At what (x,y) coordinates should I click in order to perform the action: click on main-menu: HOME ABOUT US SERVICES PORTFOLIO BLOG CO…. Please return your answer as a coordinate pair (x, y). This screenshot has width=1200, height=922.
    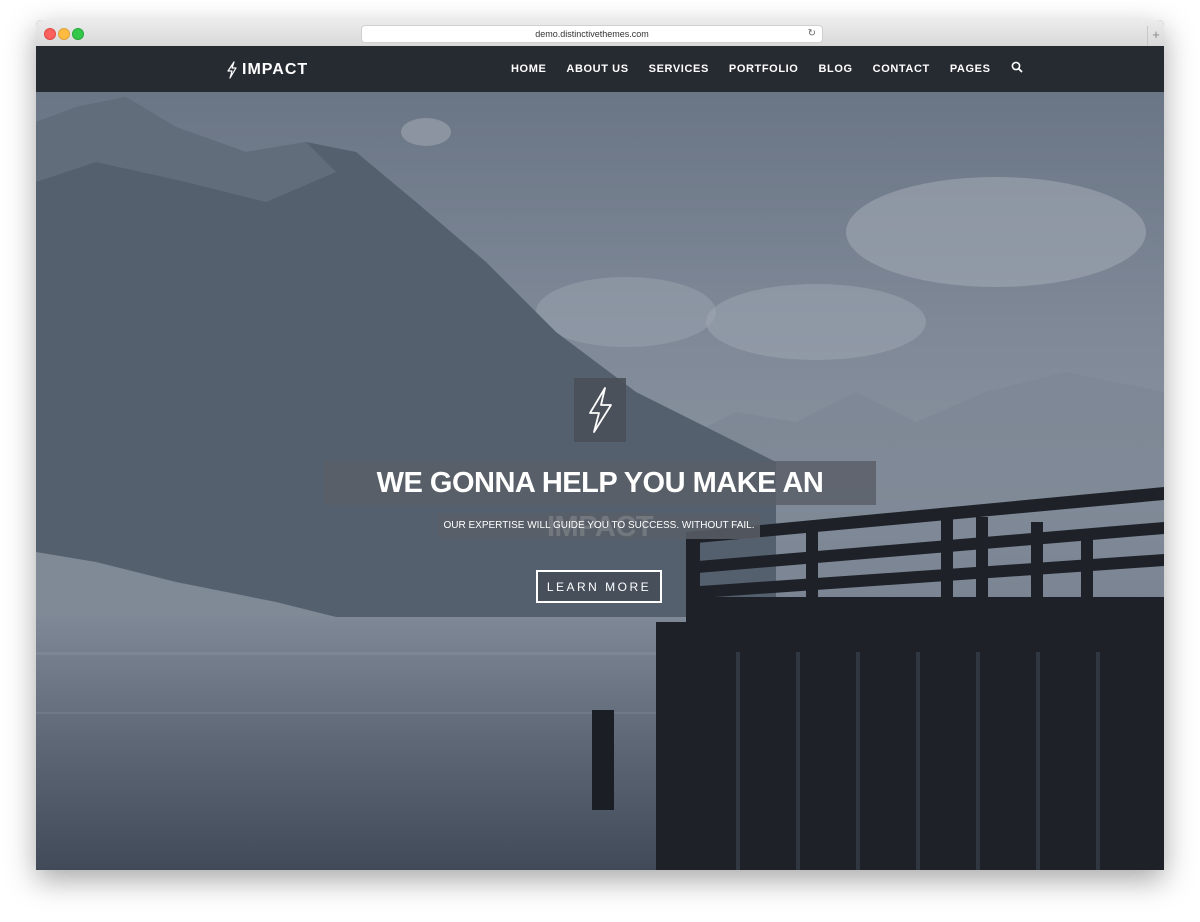
    Looking at the image, I should click on (767, 69).